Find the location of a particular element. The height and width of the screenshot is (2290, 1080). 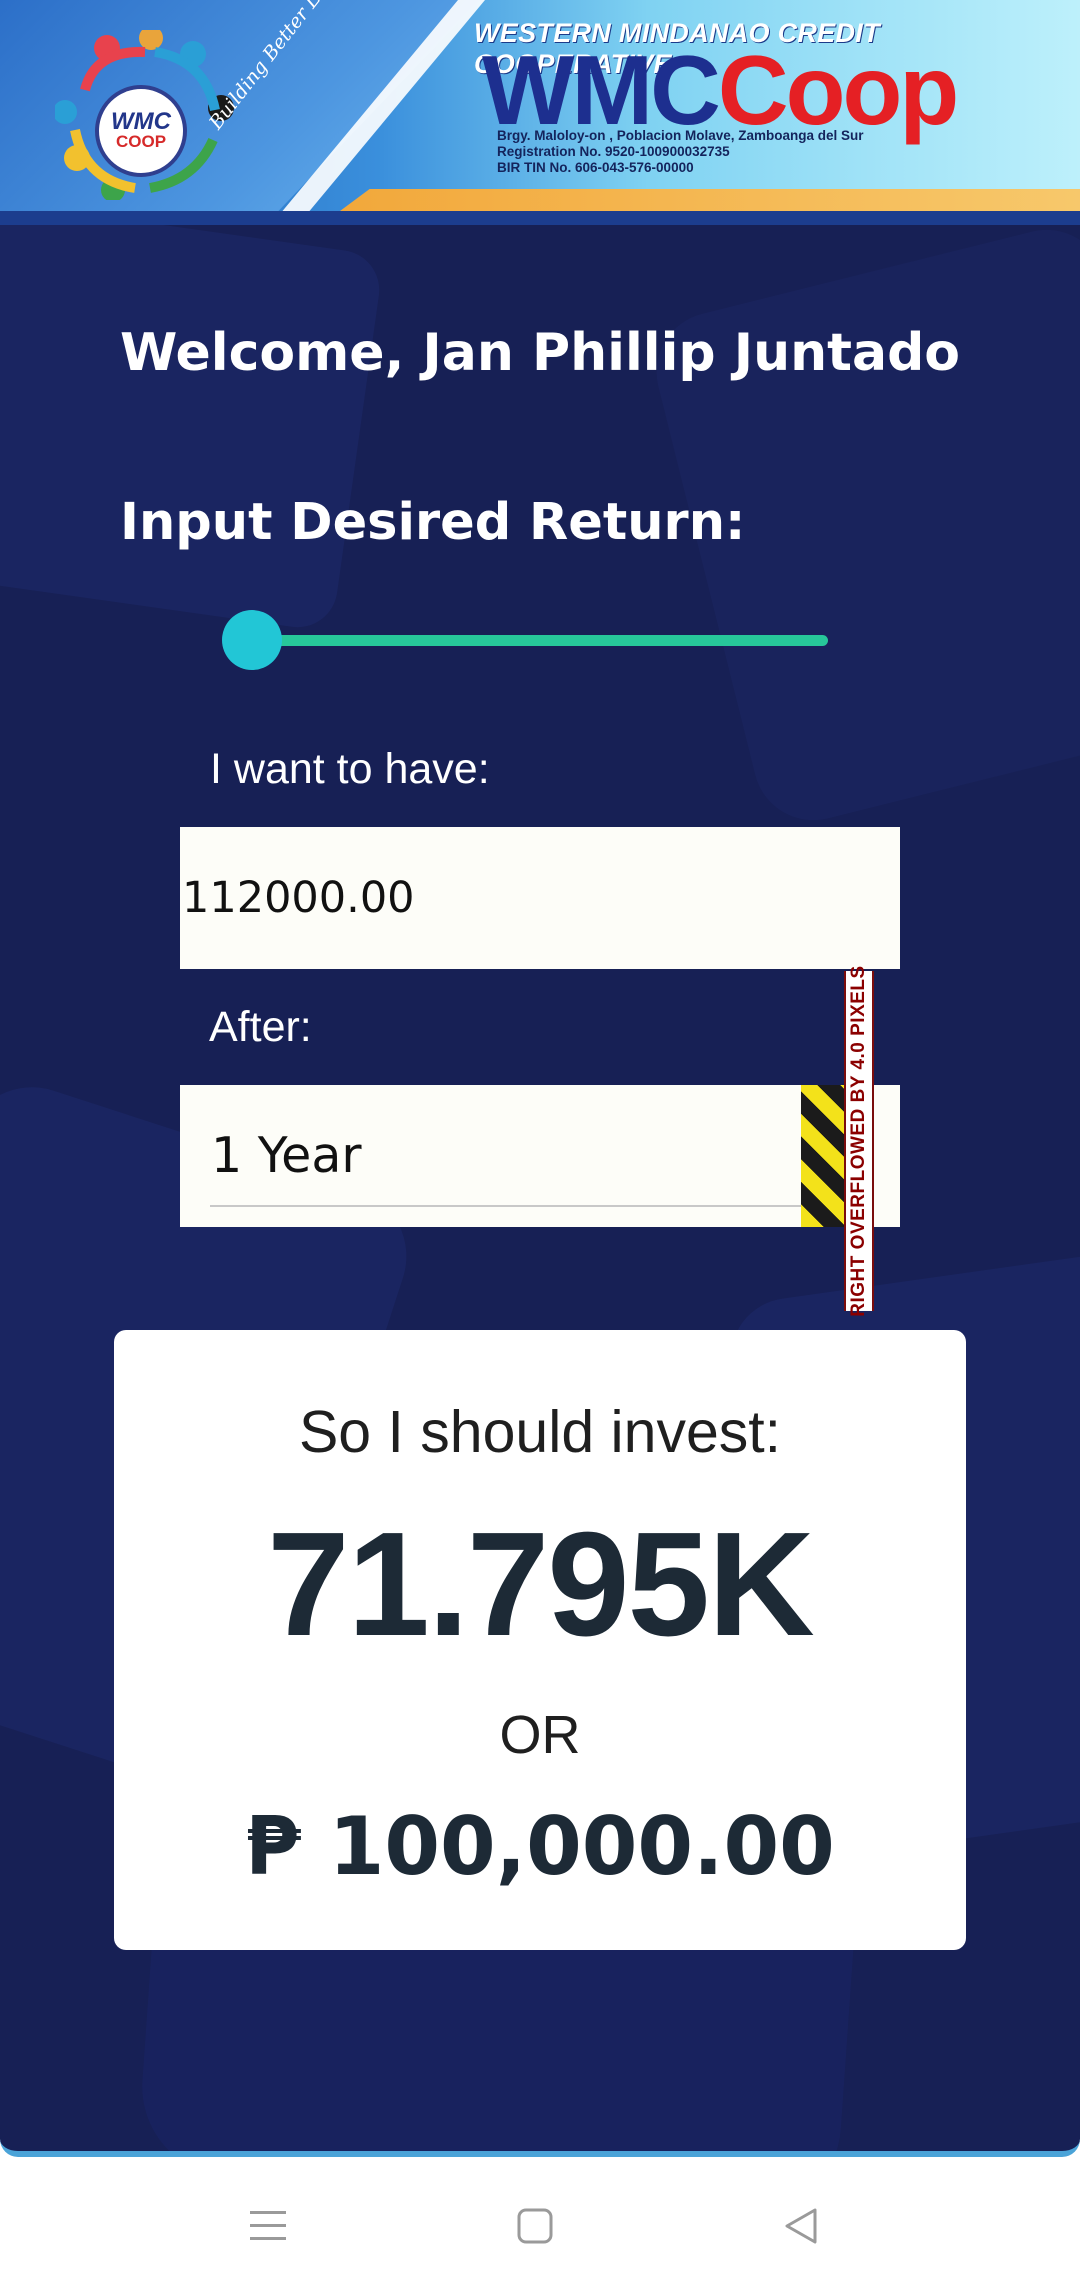

bg-shape is located at coordinates (192, 429).